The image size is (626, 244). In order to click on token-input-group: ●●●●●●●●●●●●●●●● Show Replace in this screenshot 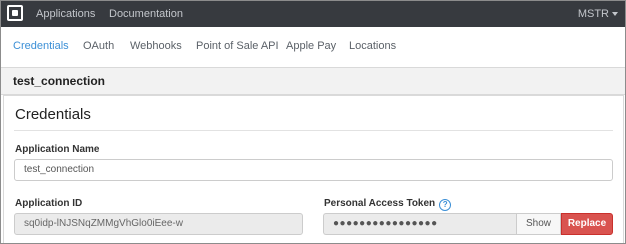, I will do `click(468, 224)`.